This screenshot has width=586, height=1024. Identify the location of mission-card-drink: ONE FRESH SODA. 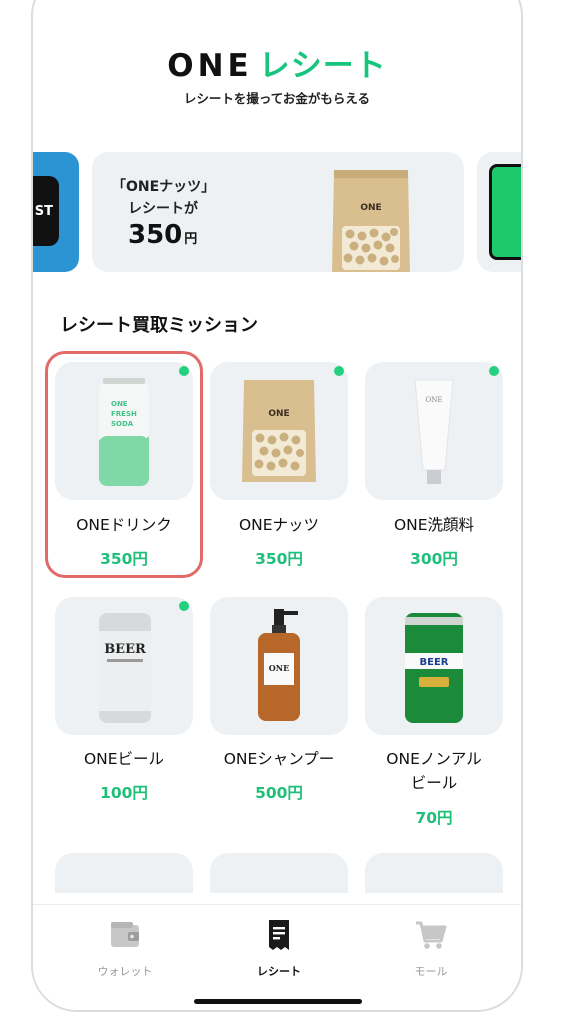
(124, 431).